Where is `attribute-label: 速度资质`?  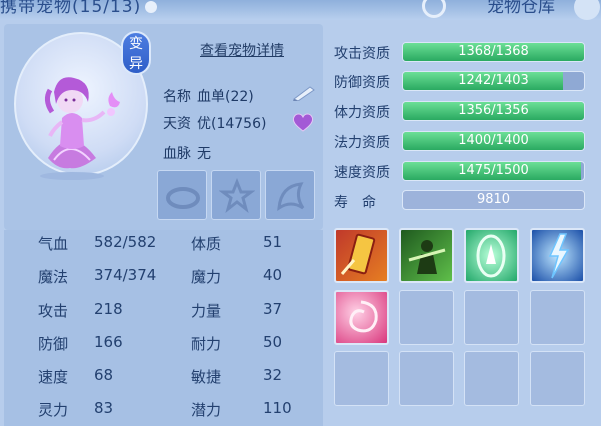 attribute-label: 速度资质 is located at coordinates (362, 173).